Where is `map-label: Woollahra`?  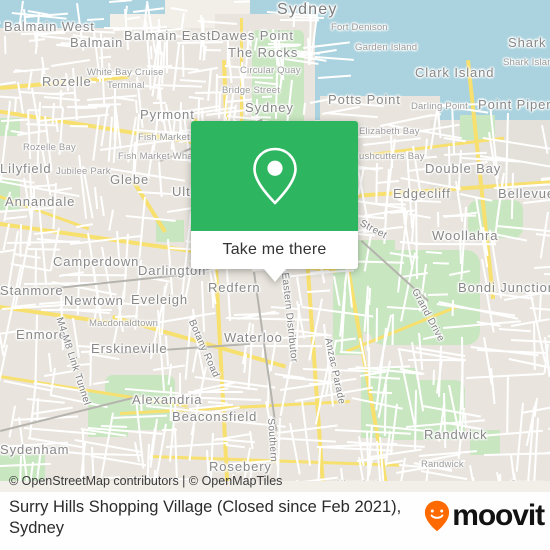 map-label: Woollahra is located at coordinates (465, 235).